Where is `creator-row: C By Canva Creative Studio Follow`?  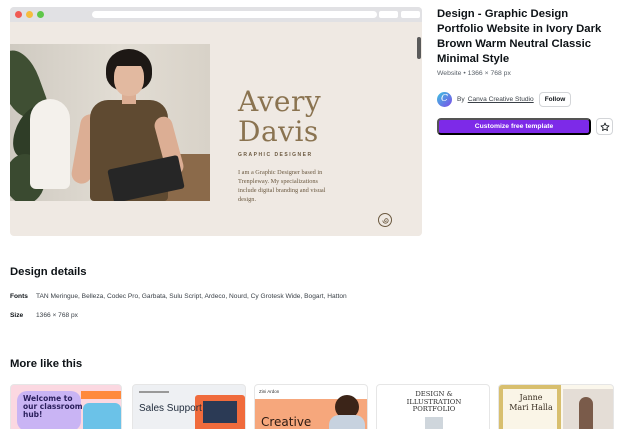
creator-row: C By Canva Creative Studio Follow is located at coordinates (504, 99).